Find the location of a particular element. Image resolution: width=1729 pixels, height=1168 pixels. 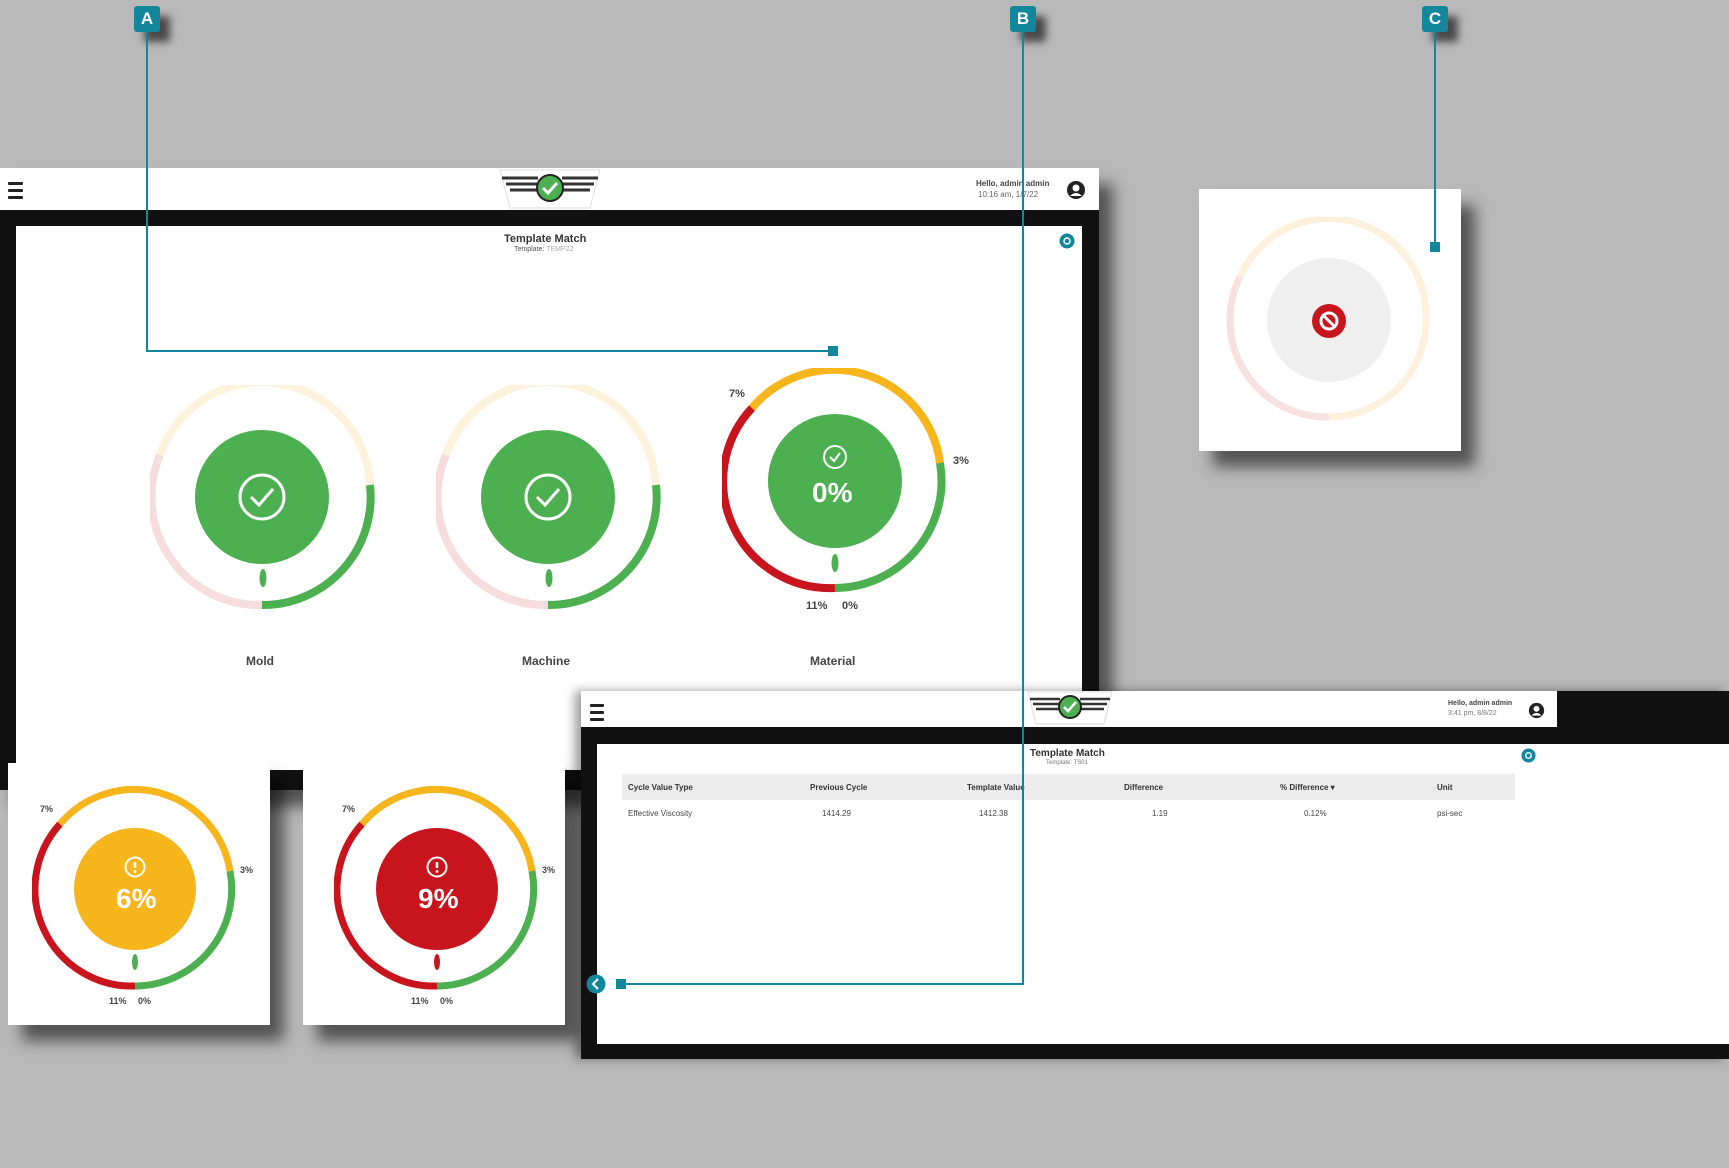

material-pct-right: 3% is located at coordinates (961, 461).